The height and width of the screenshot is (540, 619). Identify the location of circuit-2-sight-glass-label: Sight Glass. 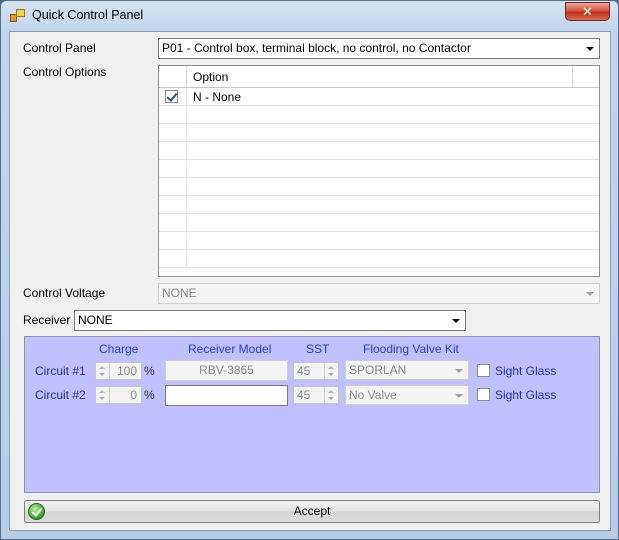
(525, 395).